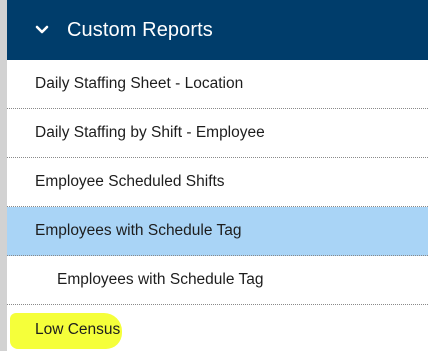 Image resolution: width=428 pixels, height=354 pixels. What do you see at coordinates (42, 30) in the screenshot?
I see `chevron-down-icon` at bounding box center [42, 30].